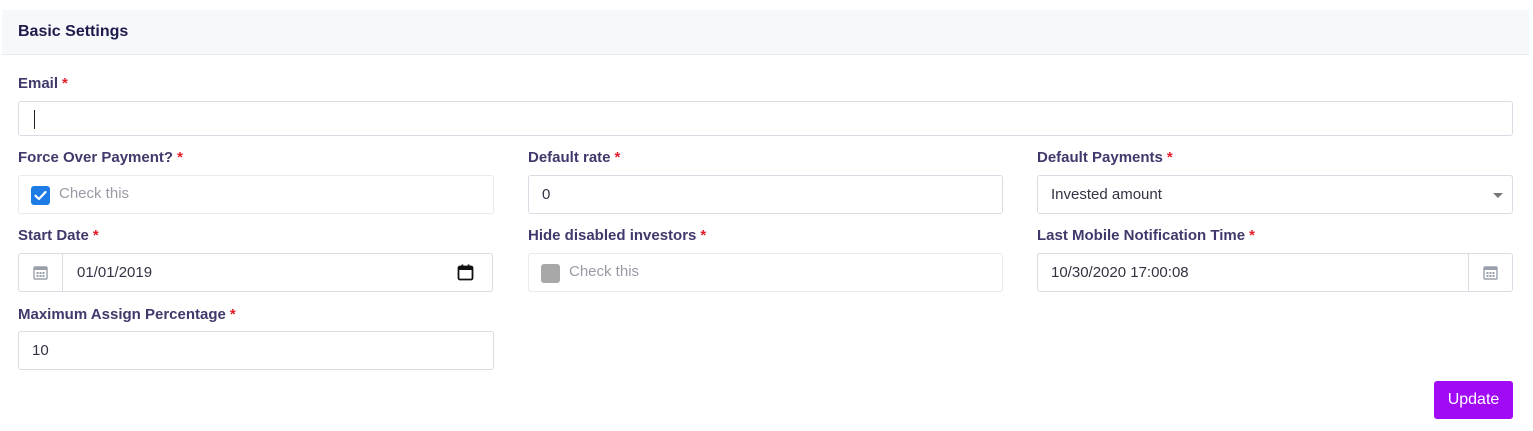  What do you see at coordinates (604, 271) in the screenshot?
I see `hide-disabled-investors-checkbox-text: Check this` at bounding box center [604, 271].